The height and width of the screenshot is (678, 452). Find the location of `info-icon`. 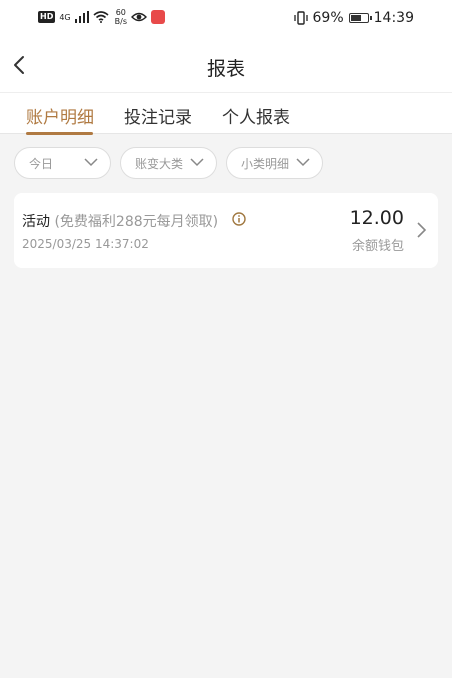

info-icon is located at coordinates (239, 219).